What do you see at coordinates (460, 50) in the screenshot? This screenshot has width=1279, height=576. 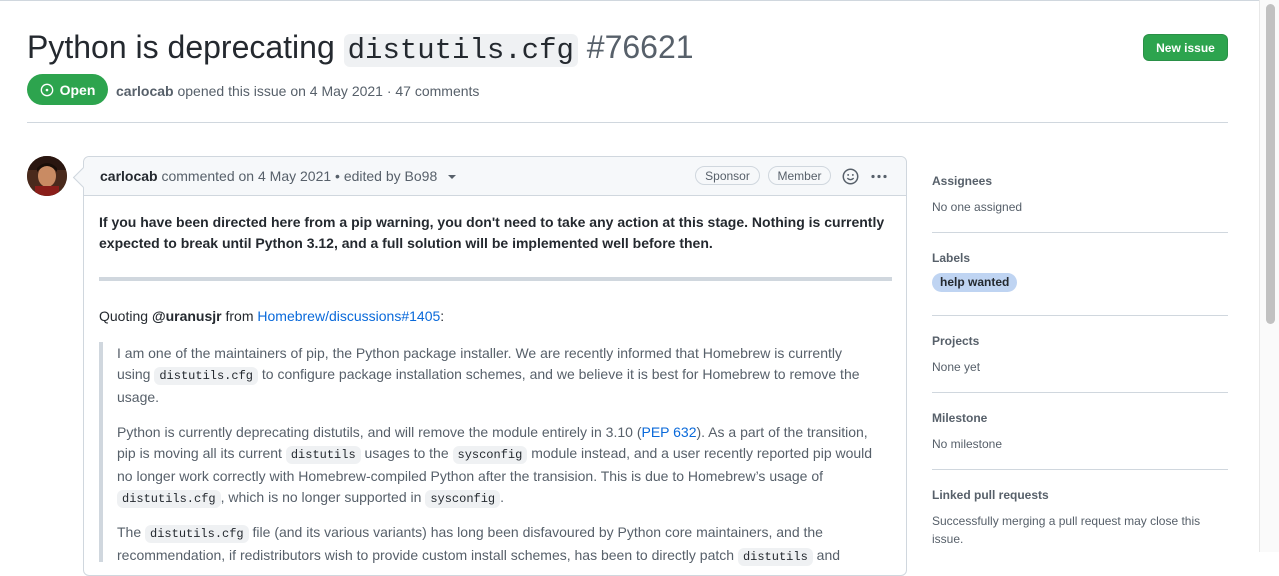 I see `issue-title-code: distutils.cfg` at bounding box center [460, 50].